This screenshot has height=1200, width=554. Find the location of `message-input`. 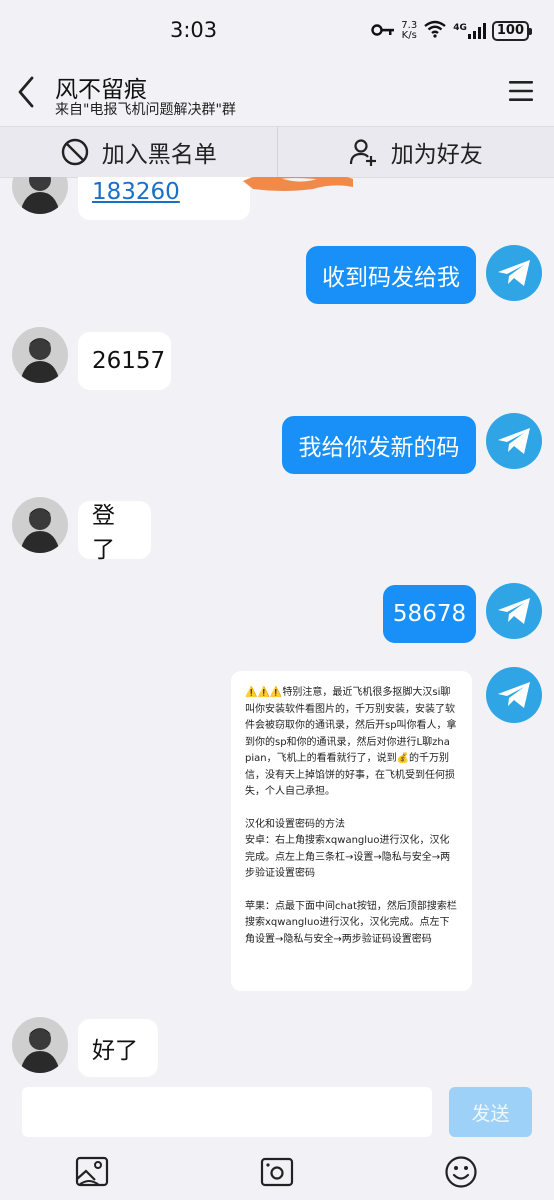

message-input is located at coordinates (227, 1112).